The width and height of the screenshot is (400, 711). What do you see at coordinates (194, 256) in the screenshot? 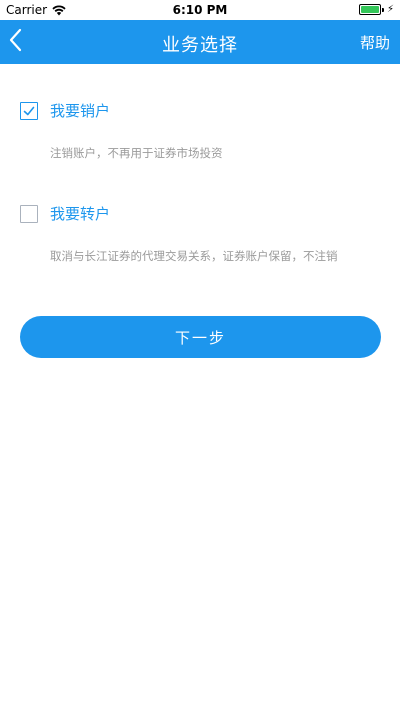
I see `option-description: 取消与长江证券的代理交易关系，证券账户保留，不注销` at bounding box center [194, 256].